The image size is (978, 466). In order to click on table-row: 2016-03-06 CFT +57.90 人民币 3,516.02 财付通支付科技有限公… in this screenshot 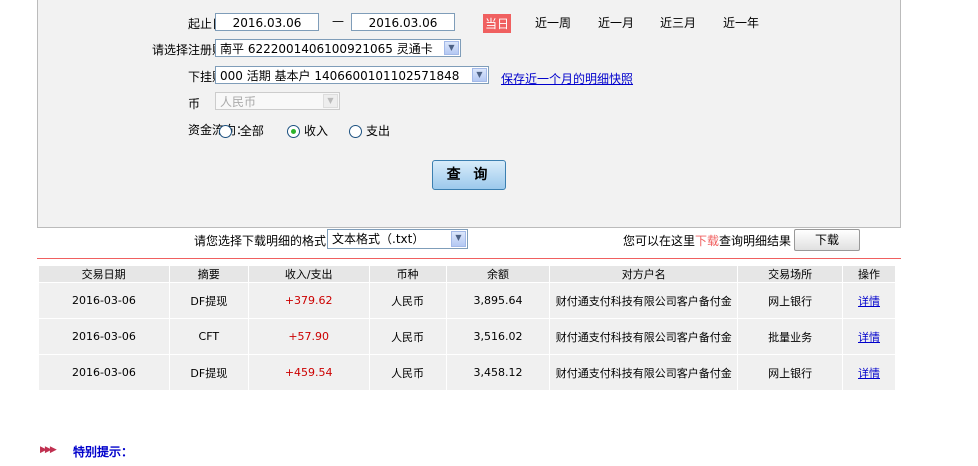, I will do `click(467, 336)`.